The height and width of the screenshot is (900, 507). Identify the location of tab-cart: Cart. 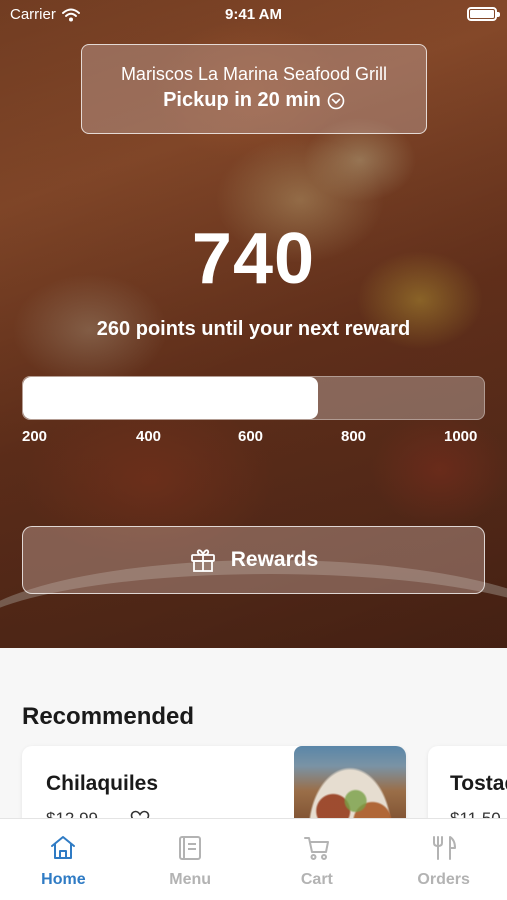
(317, 859).